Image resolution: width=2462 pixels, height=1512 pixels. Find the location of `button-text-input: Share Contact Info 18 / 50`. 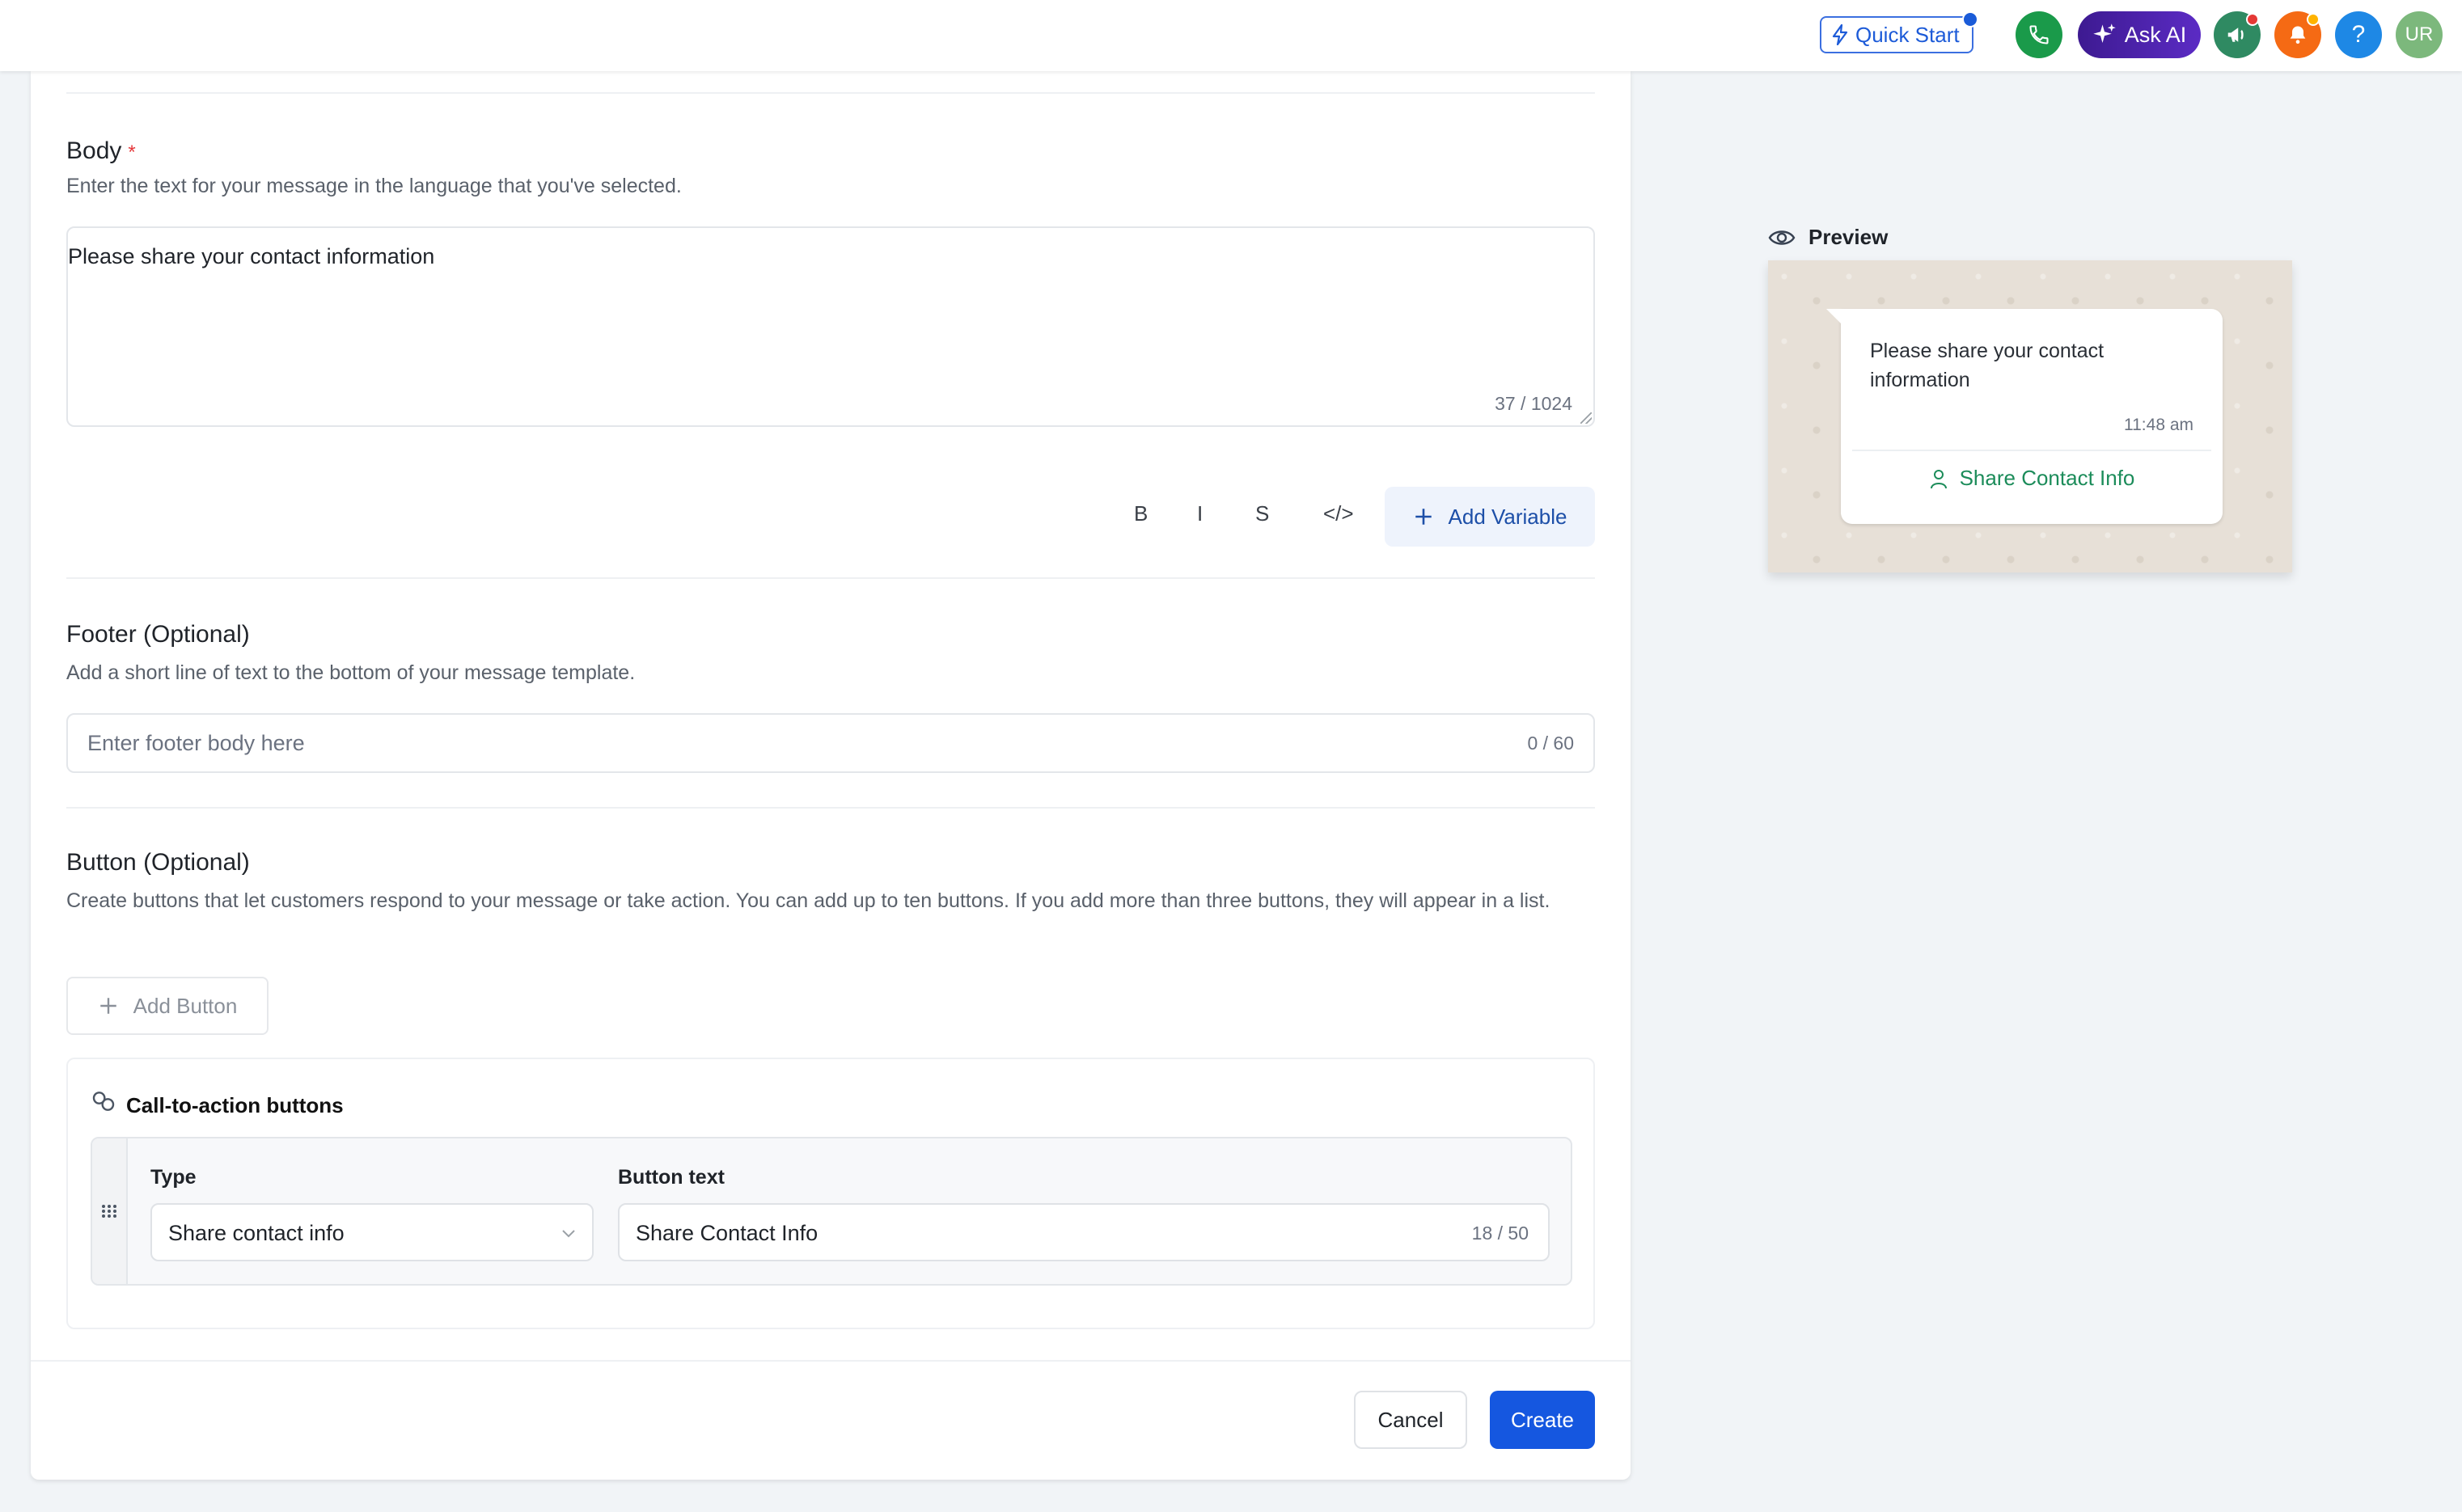

button-text-input: Share Contact Info 18 / 50 is located at coordinates (1084, 1232).